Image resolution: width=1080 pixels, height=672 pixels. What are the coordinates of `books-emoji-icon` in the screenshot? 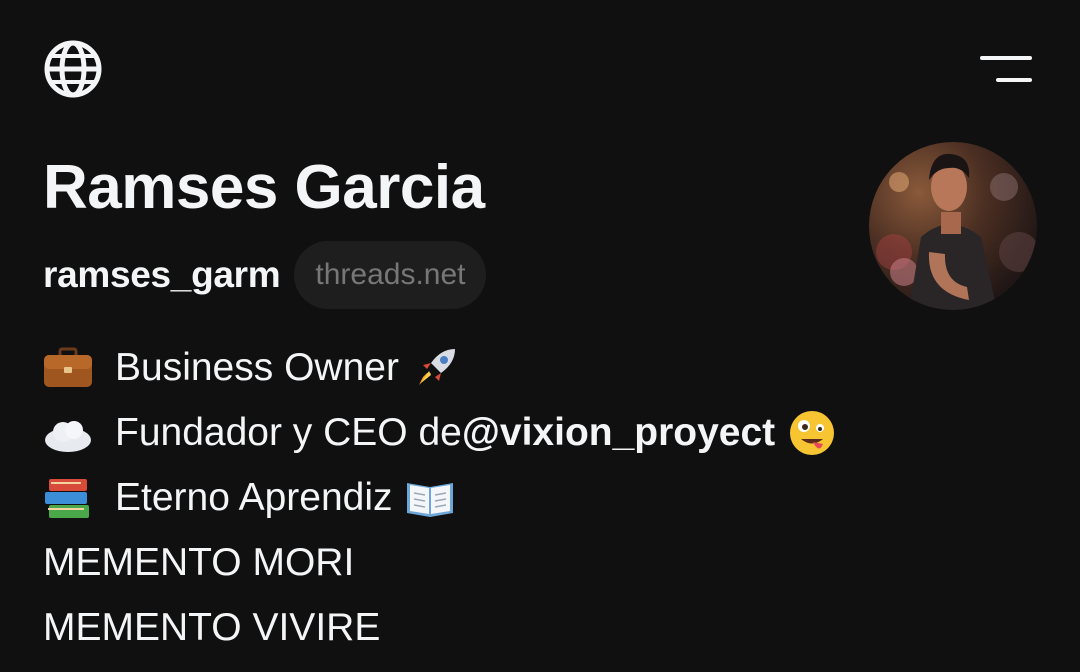 It's located at (68, 498).